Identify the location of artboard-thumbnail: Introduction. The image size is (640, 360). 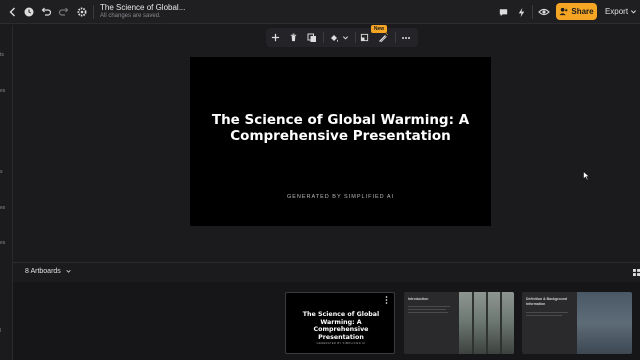
(459, 323).